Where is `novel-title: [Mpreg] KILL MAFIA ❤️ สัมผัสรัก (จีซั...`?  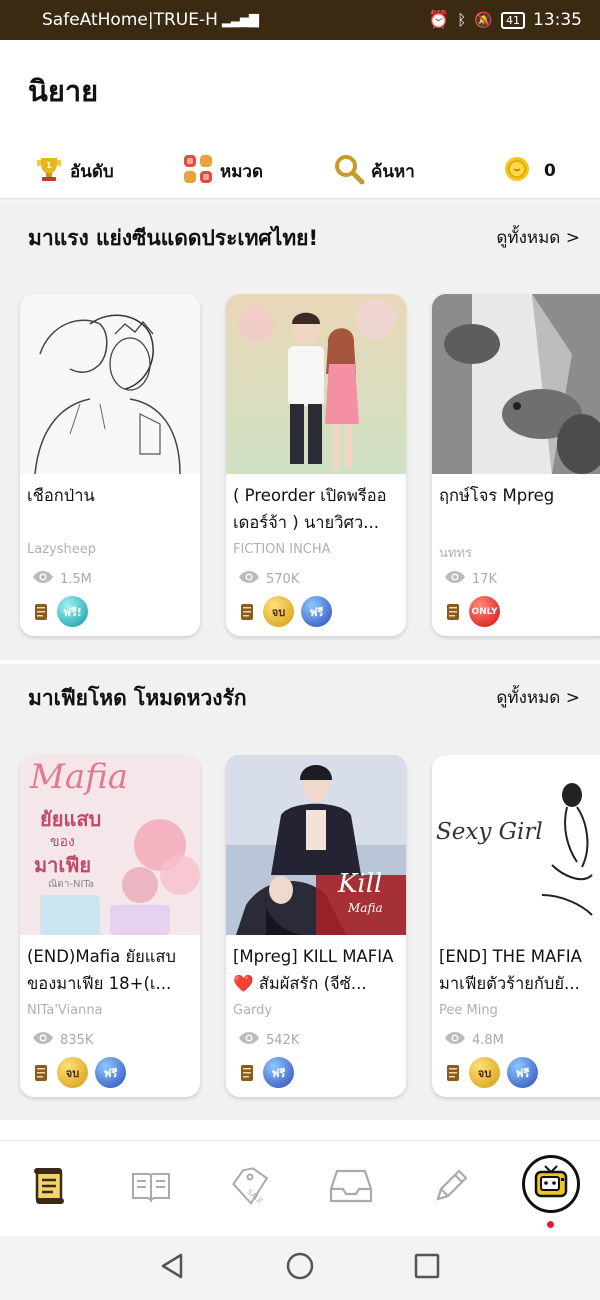
novel-title: [Mpreg] KILL MAFIA ❤️ สัมผัสรัก (จีซั... is located at coordinates (313, 970).